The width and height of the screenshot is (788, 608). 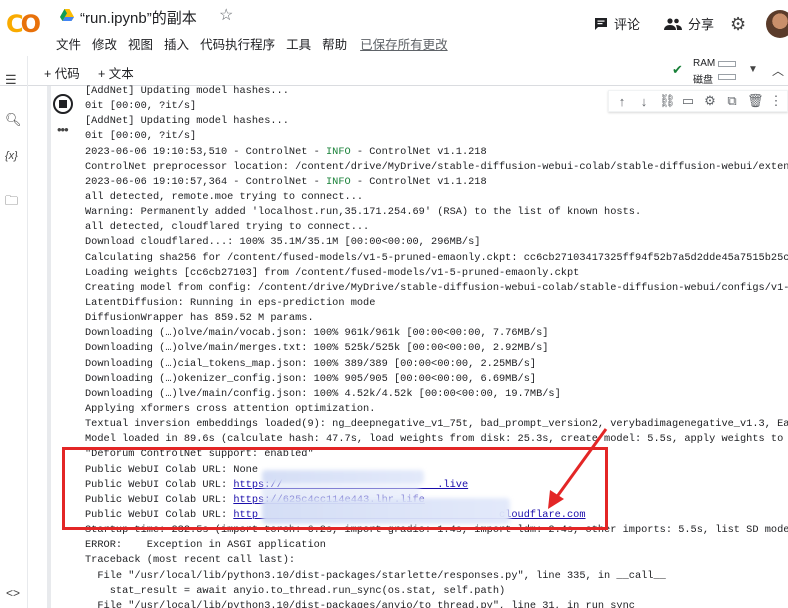 I want to click on output-line-prefix: 2023-06-06 19:10:57,364 - ControlNet -, so click(x=205, y=181).